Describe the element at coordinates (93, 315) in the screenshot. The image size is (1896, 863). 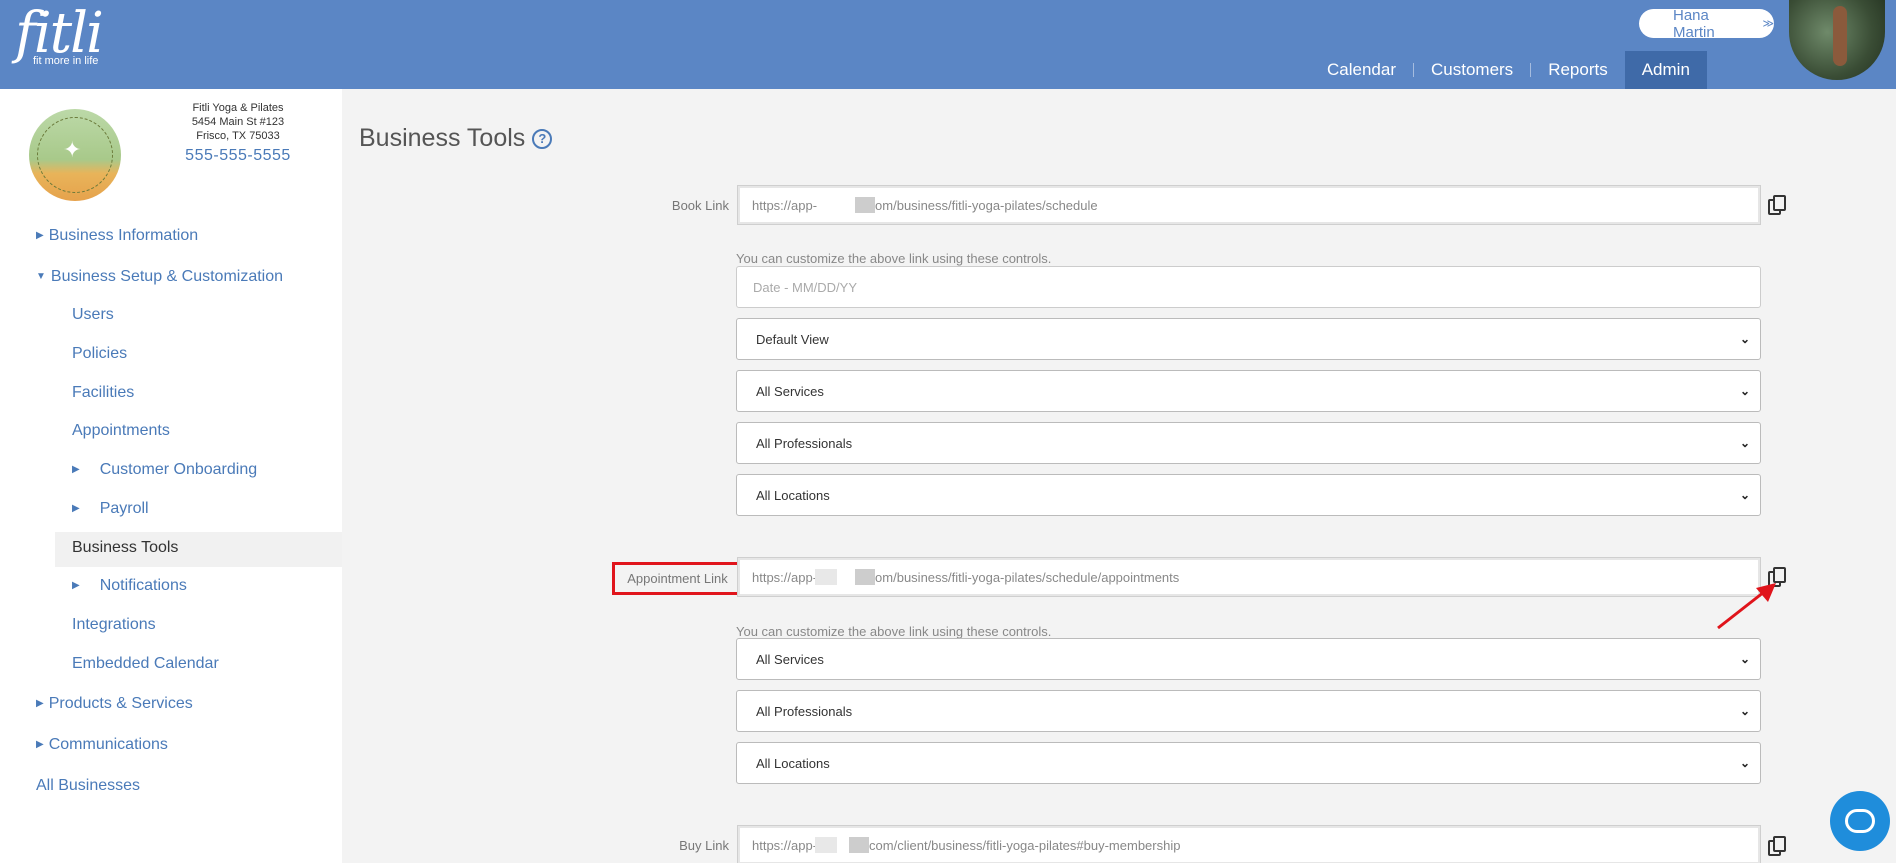
I see `sidebar-item-users: Users` at that location.